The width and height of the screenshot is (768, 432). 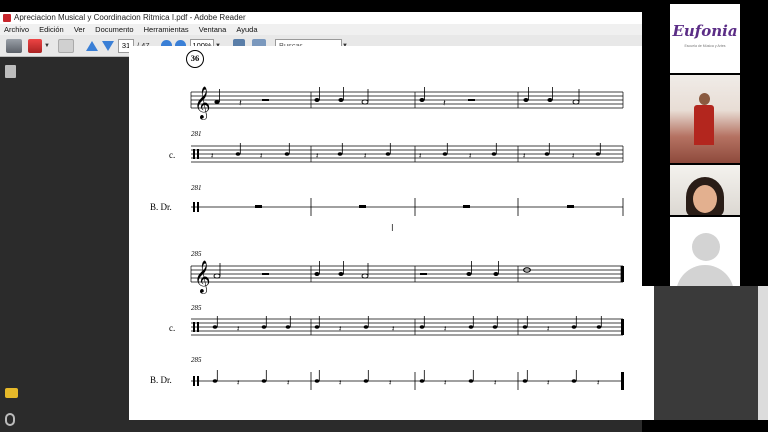 What do you see at coordinates (47, 46) in the screenshot?
I see `chevron-down-icon: ▼` at bounding box center [47, 46].